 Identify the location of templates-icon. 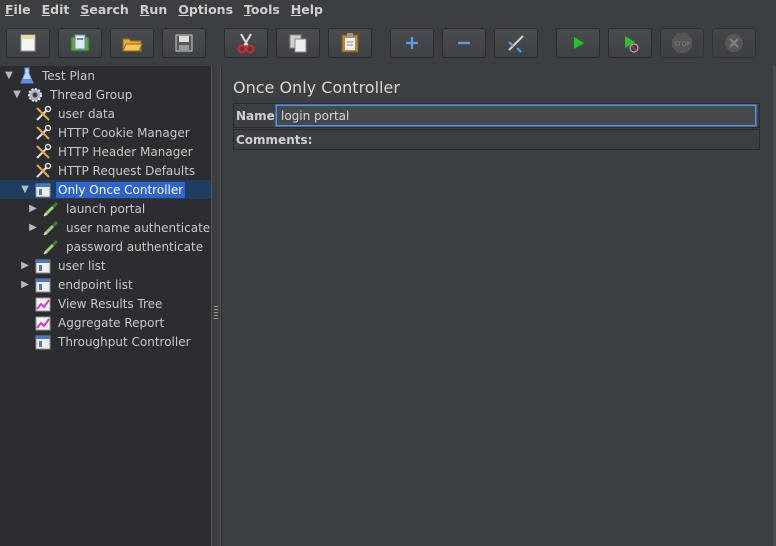
(80, 43).